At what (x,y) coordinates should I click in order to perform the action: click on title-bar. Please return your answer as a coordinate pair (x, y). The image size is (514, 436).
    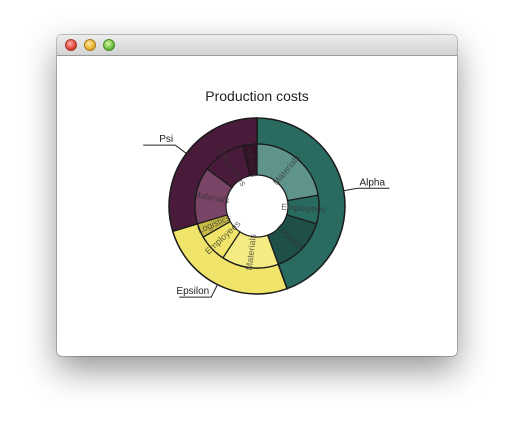
    Looking at the image, I should click on (257, 45).